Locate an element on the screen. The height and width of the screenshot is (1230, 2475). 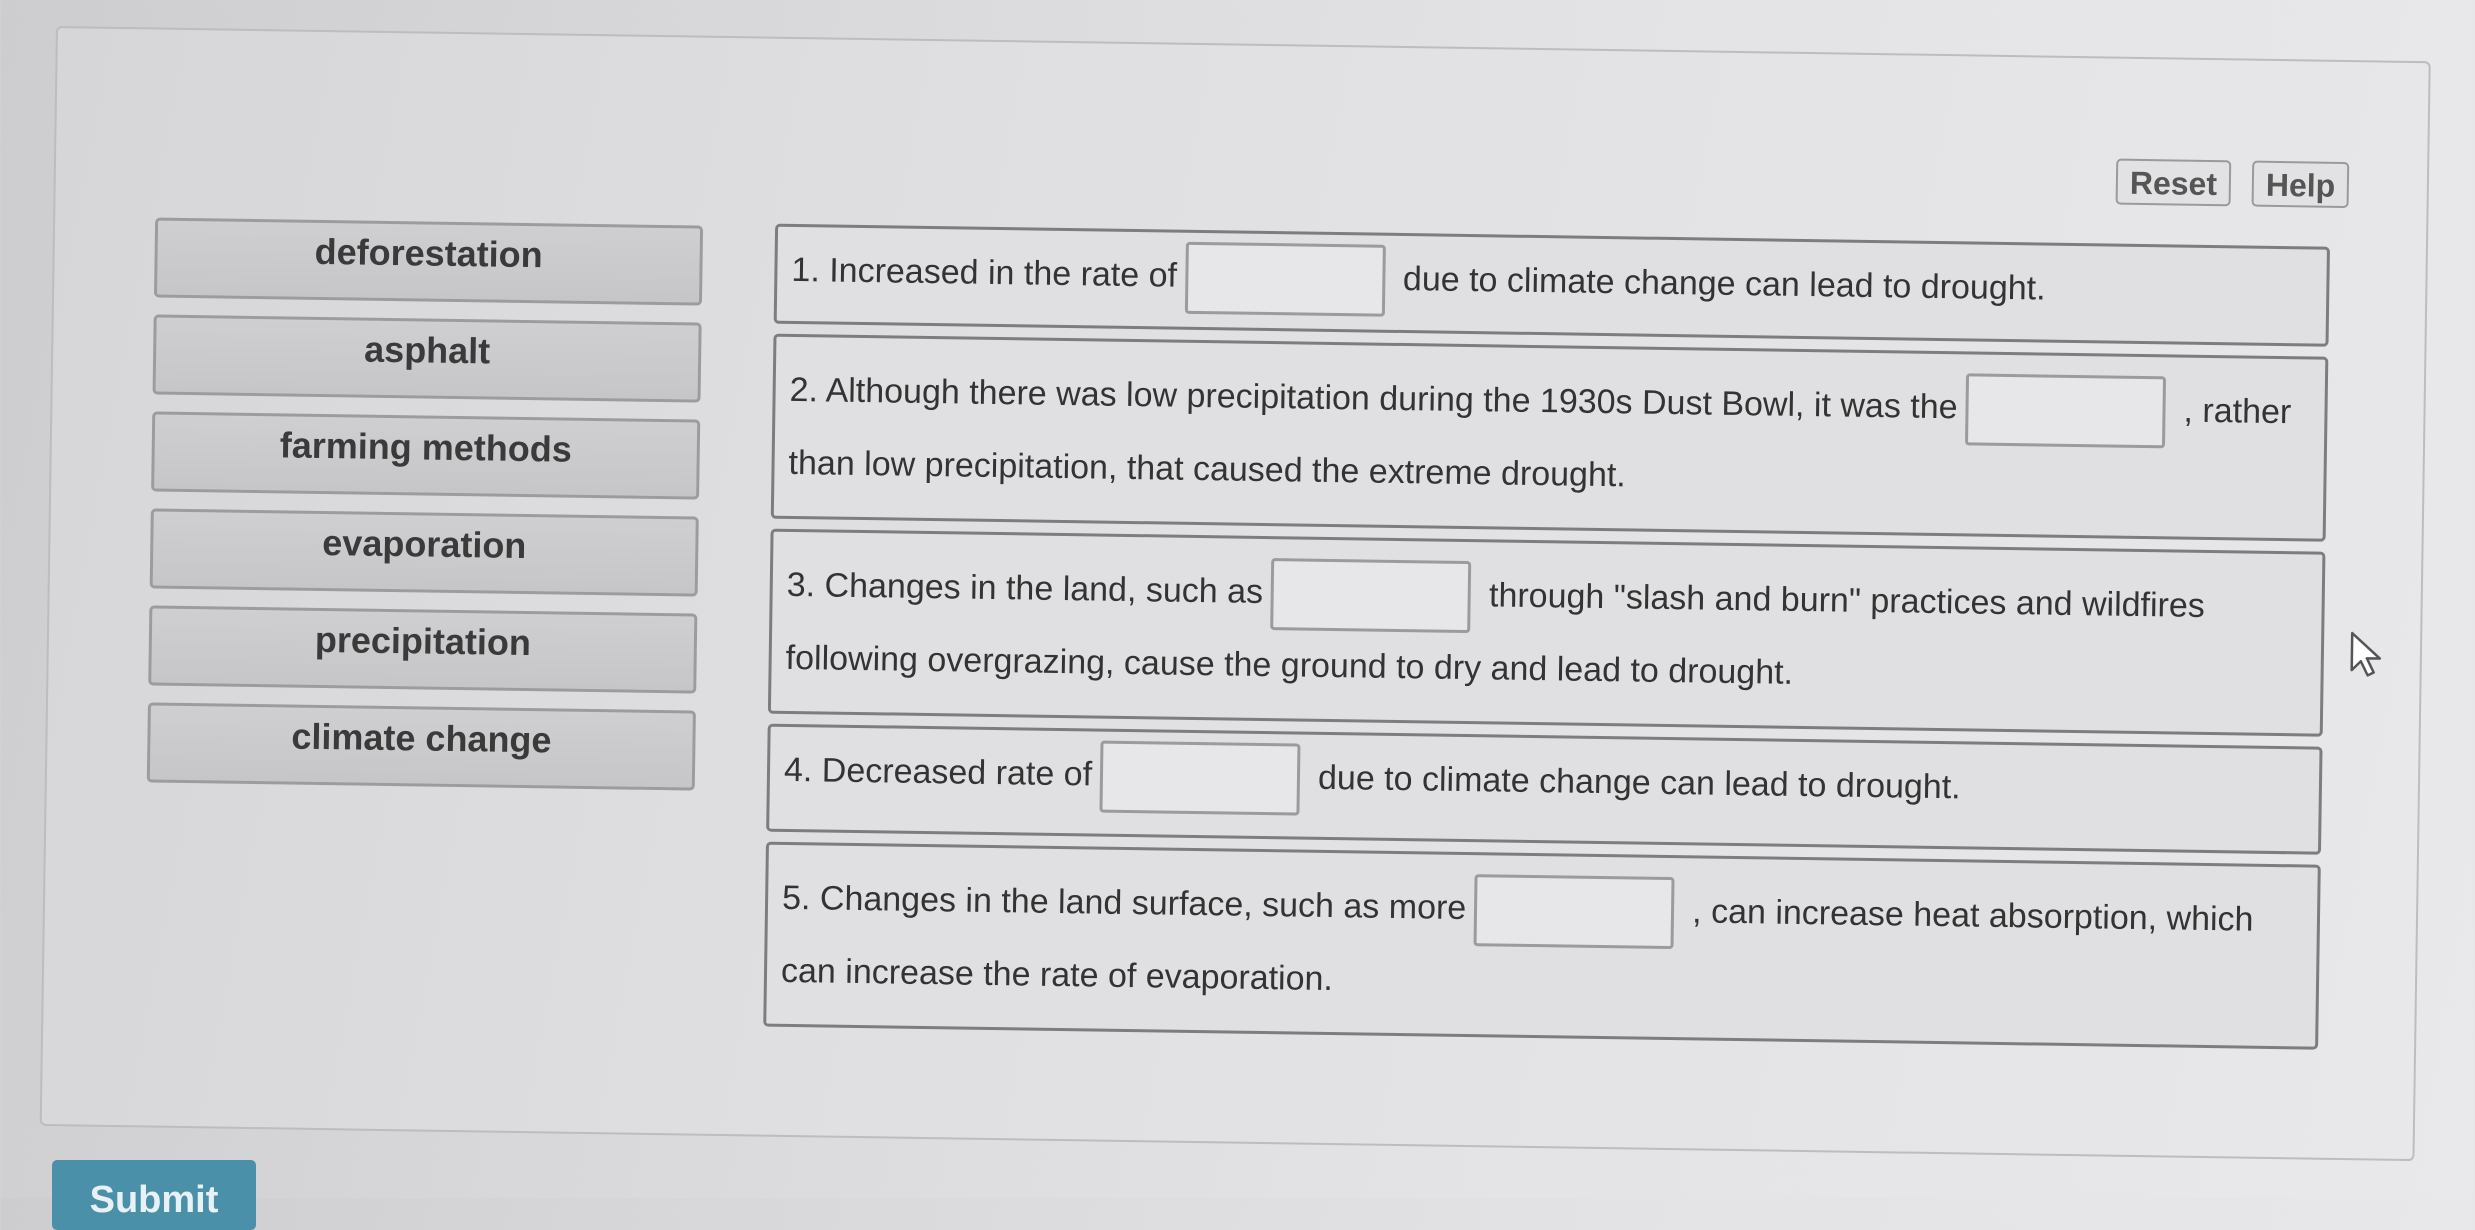
statement-5-drop-target is located at coordinates (1574, 912).